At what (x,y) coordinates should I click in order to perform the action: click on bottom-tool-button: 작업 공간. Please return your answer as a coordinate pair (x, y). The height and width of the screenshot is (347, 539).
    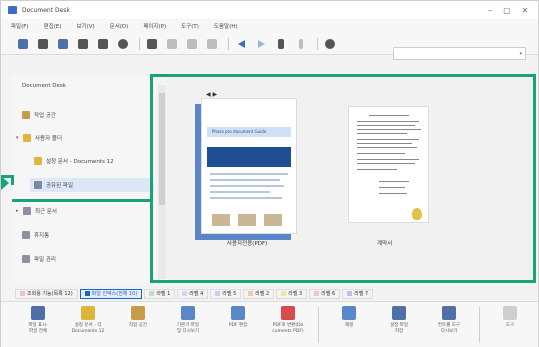
    Looking at the image, I should click on (138, 324).